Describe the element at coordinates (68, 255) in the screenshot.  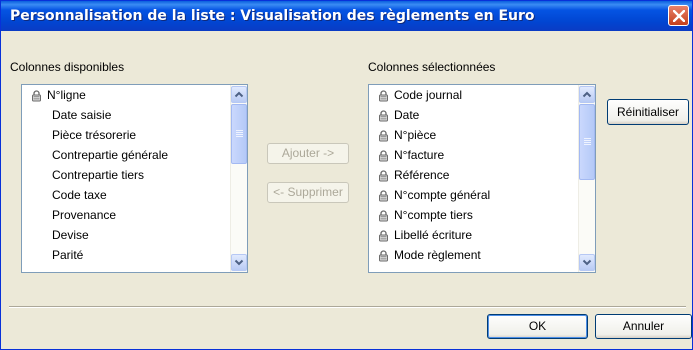
I see `list-item-label: Parité` at that location.